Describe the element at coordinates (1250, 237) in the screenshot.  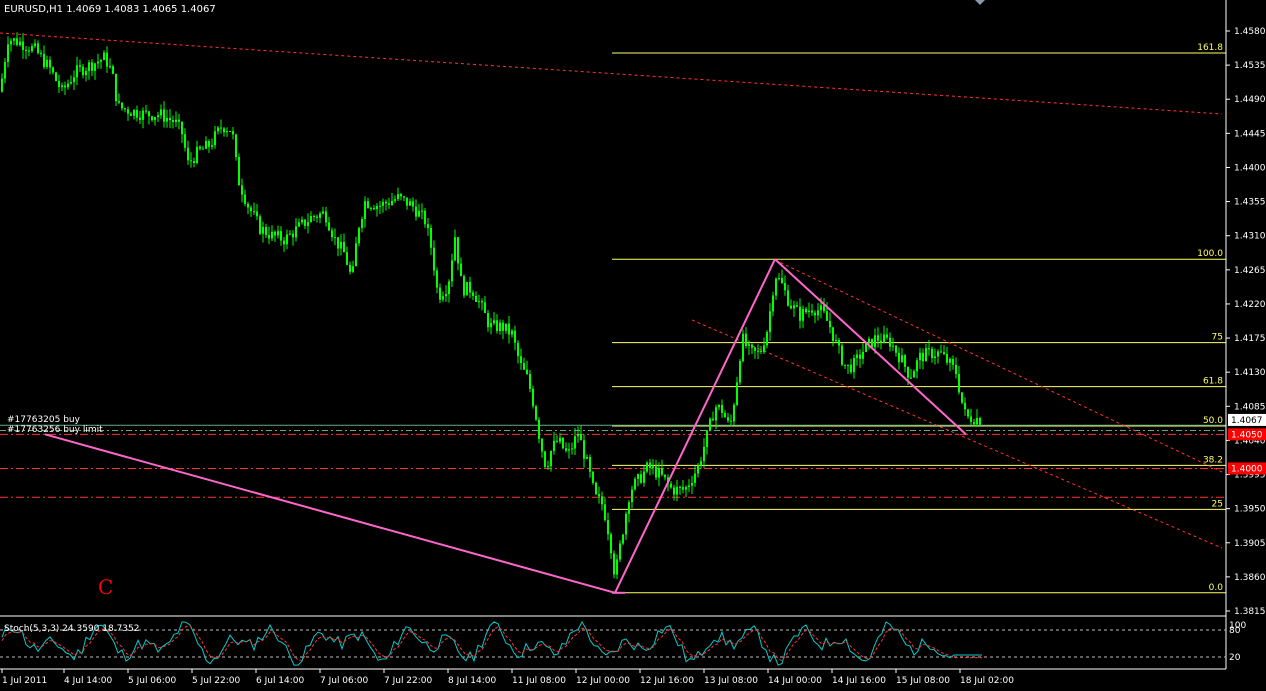
I see `price-tick-label: 1.4310` at that location.